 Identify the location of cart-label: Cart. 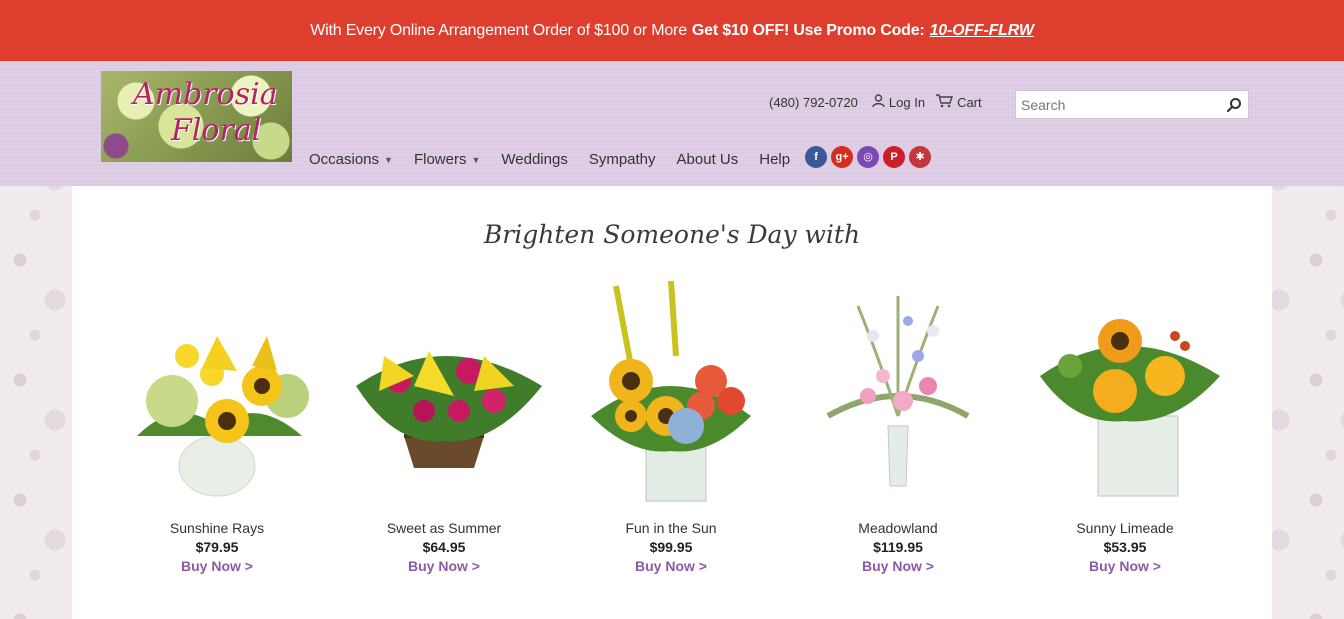
(969, 102).